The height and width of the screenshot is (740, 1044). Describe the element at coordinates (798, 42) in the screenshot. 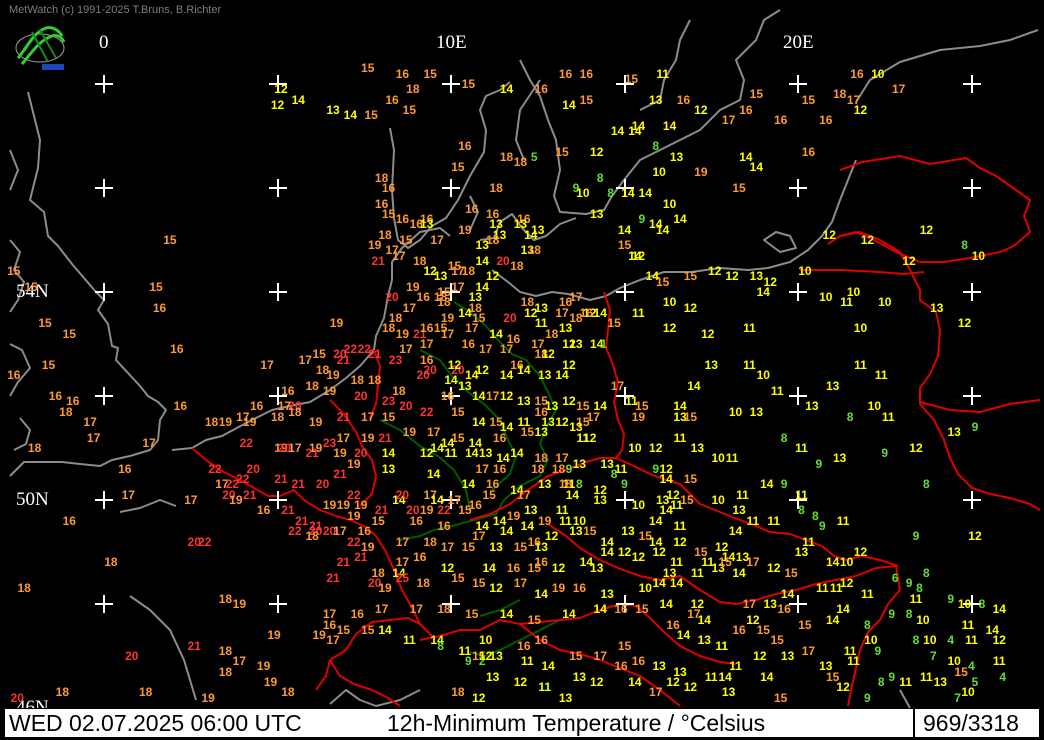

I see `longitude-label: 20E` at that location.